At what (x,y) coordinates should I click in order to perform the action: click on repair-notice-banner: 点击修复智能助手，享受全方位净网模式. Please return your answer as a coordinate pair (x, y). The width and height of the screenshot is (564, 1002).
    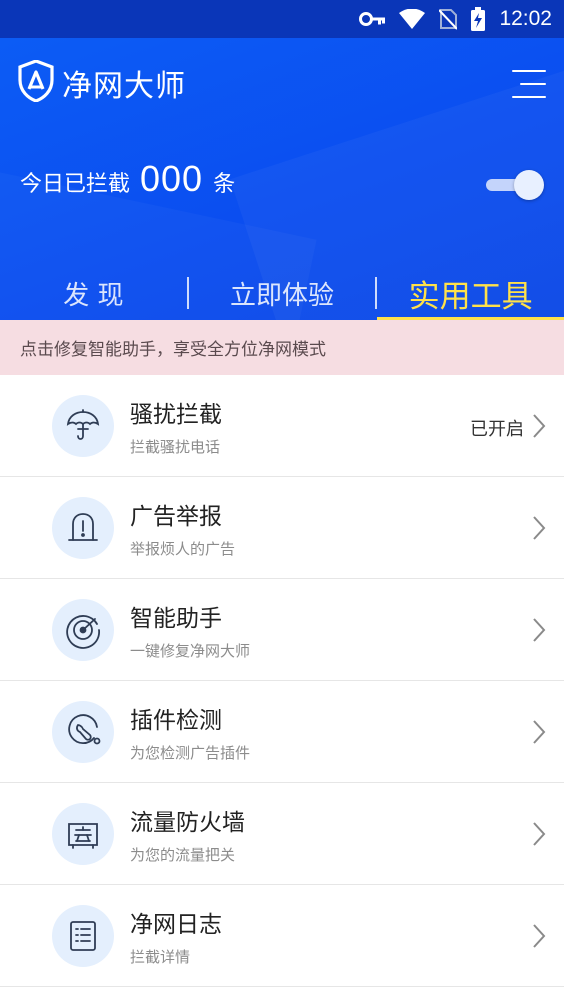
    Looking at the image, I should click on (282, 347).